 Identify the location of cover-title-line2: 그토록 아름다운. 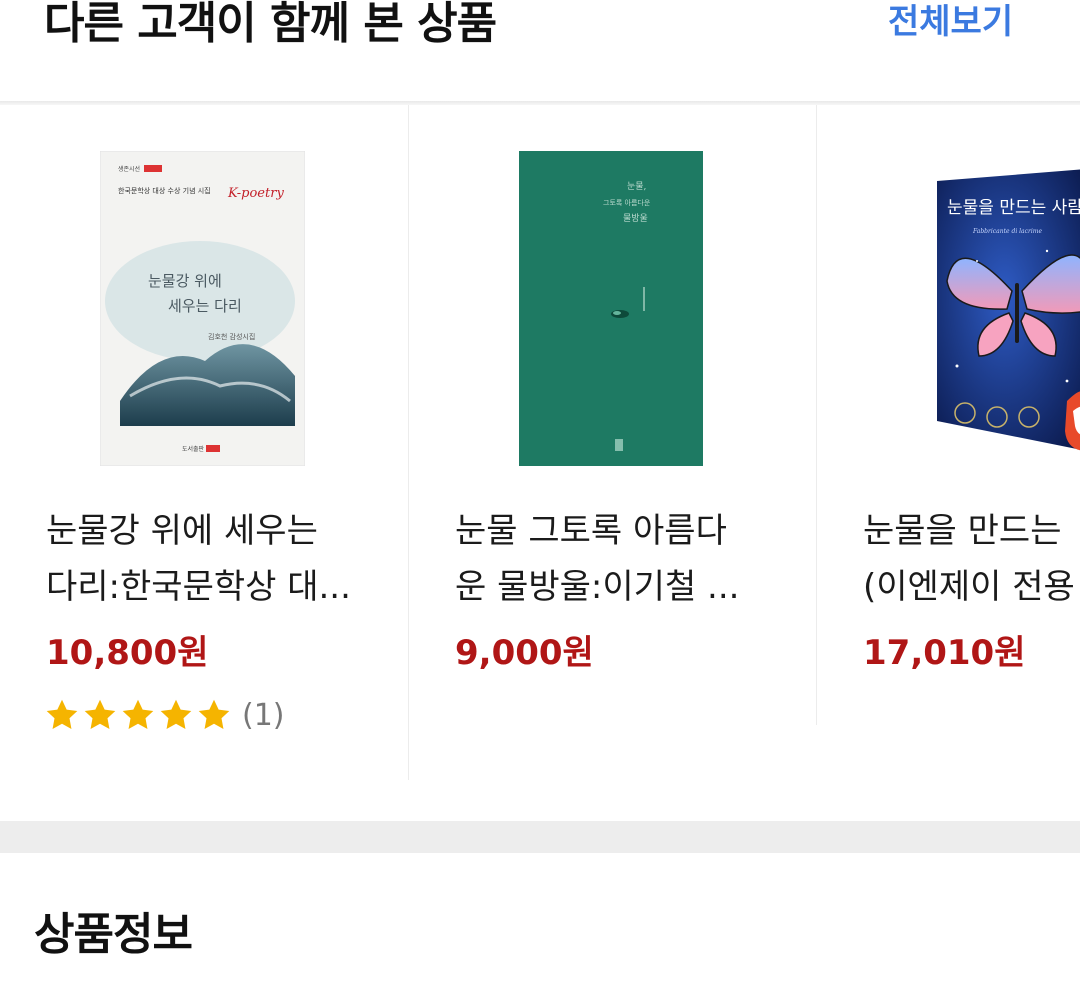
(627, 202).